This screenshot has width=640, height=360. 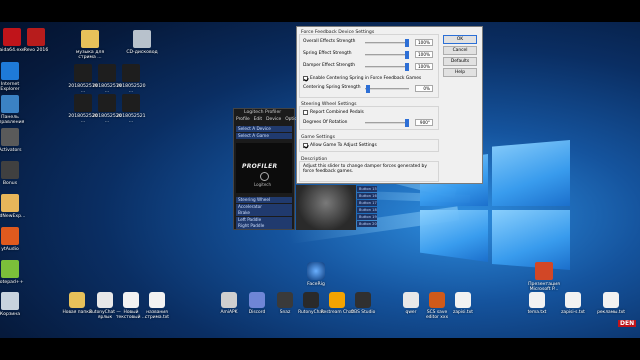 I want to click on select-device-item: Select A Device, so click(x=264, y=129).